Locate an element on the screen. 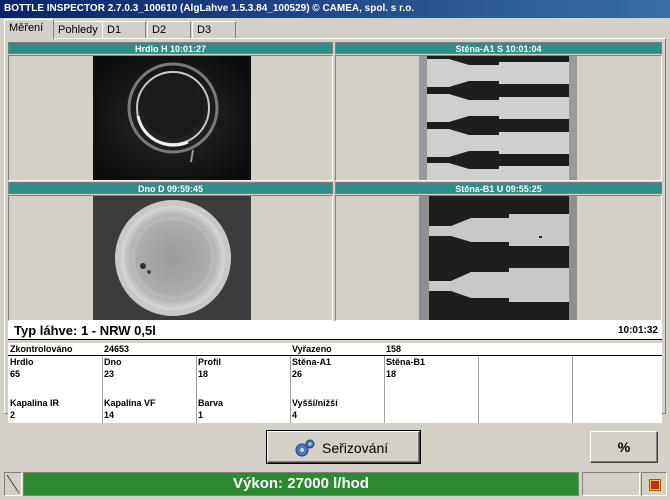 The width and height of the screenshot is (670, 500). rejected-value: 158 is located at coordinates (394, 349).